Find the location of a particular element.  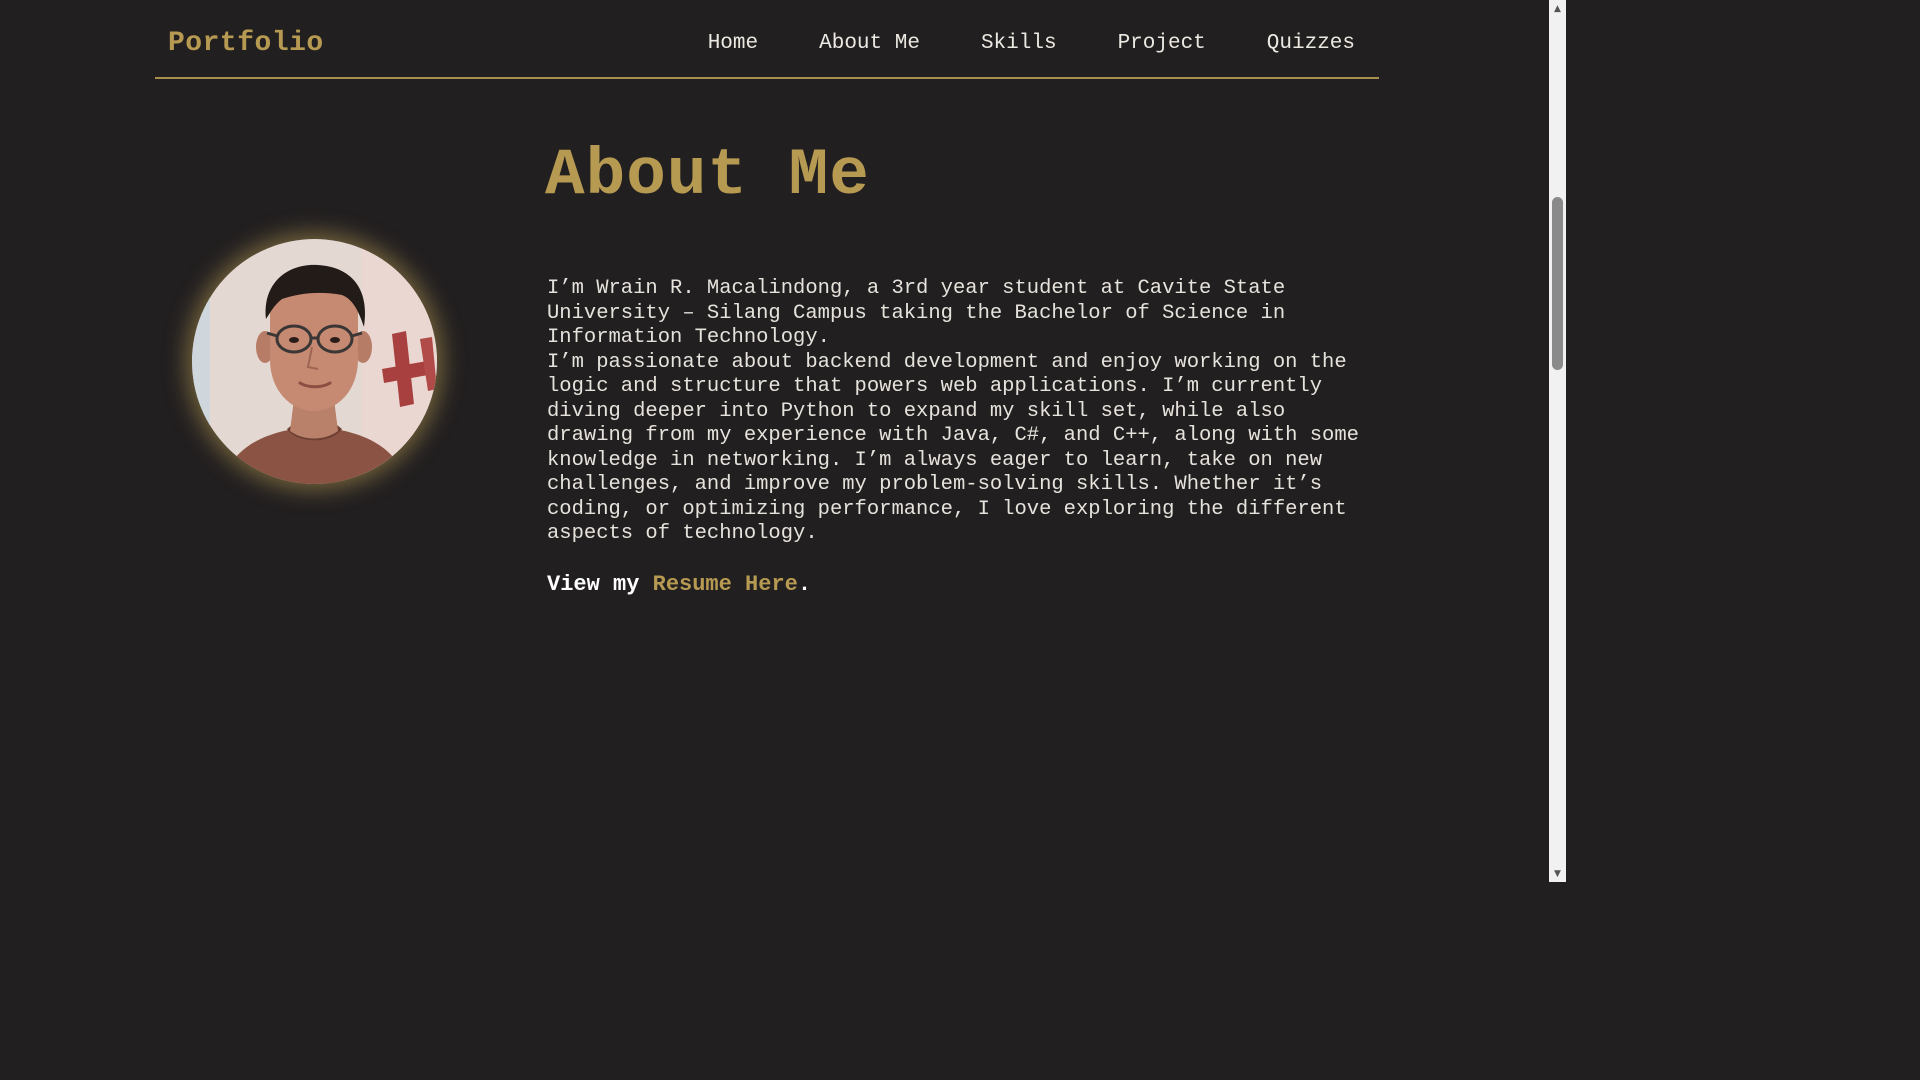

scroll-down-arrow-icon: ▼ is located at coordinates (1557, 873).